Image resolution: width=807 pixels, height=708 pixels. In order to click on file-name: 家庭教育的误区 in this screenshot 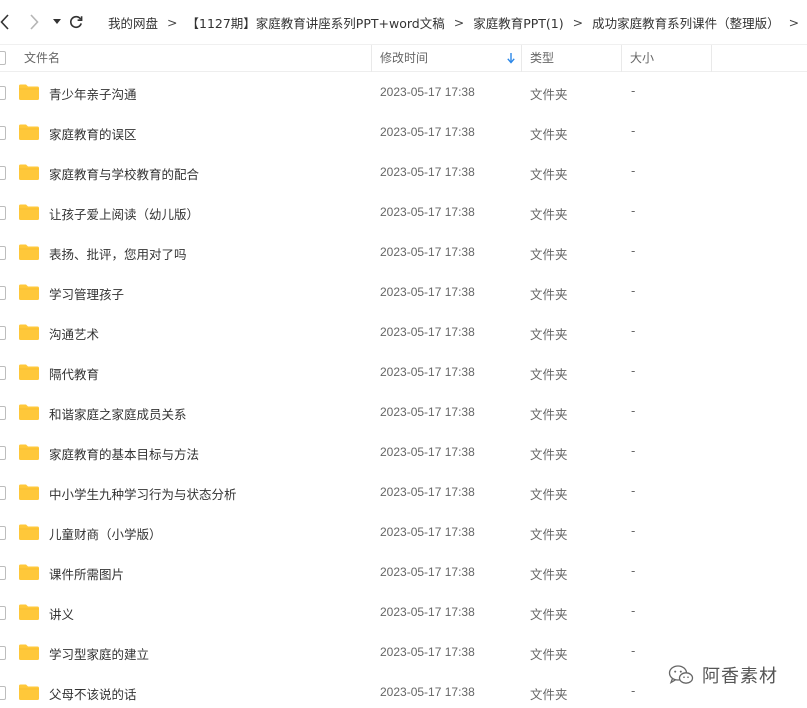, I will do `click(93, 133)`.